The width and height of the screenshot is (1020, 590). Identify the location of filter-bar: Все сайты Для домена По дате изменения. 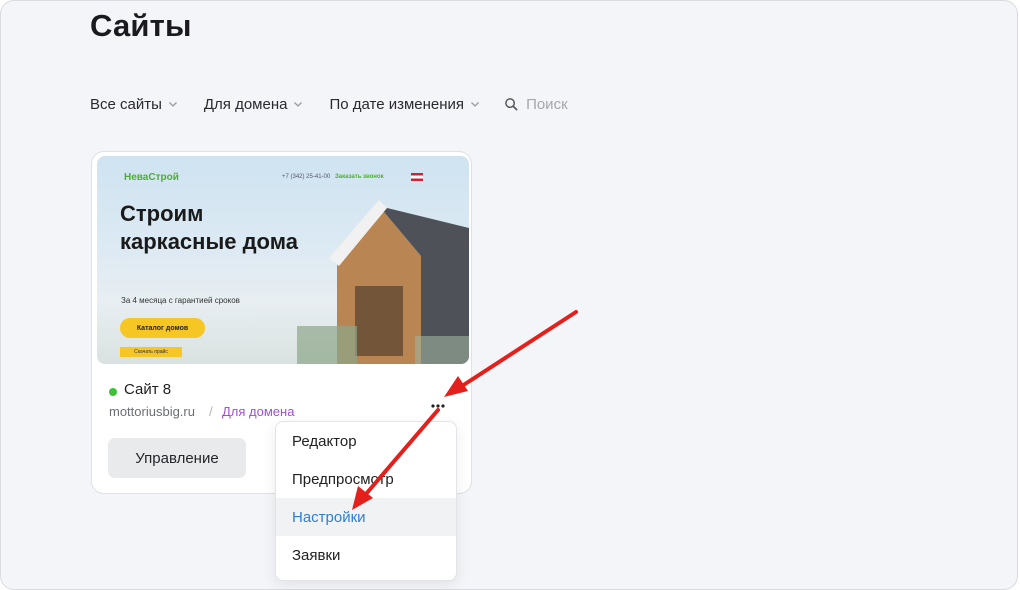
(368, 104).